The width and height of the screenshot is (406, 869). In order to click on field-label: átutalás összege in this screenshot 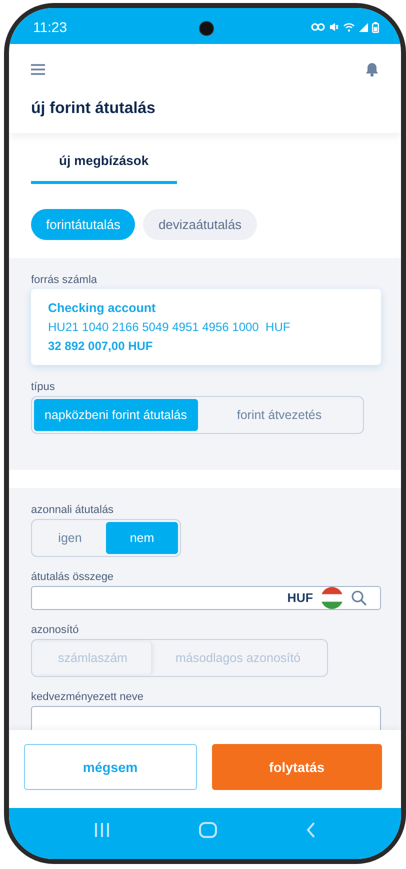, I will do `click(72, 577)`.